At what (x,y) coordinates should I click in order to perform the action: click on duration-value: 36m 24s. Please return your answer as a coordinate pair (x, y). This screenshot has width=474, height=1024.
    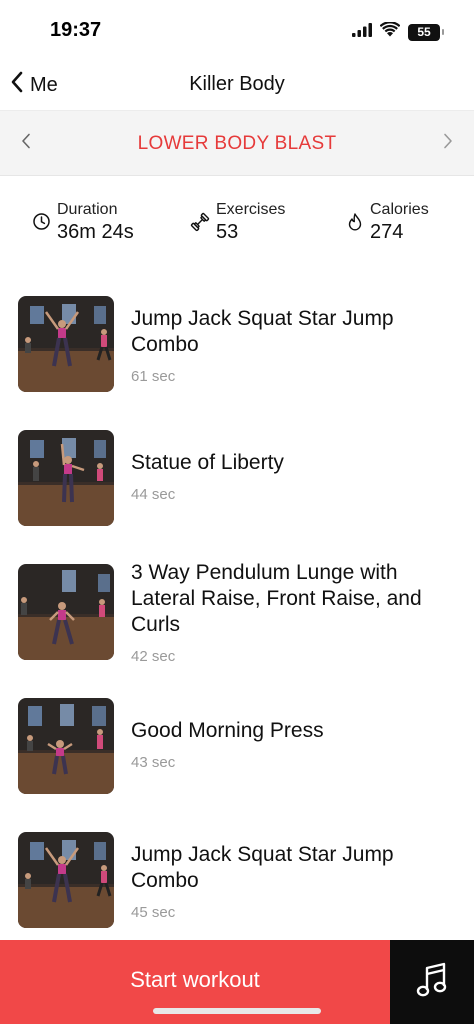
    Looking at the image, I should click on (95, 232).